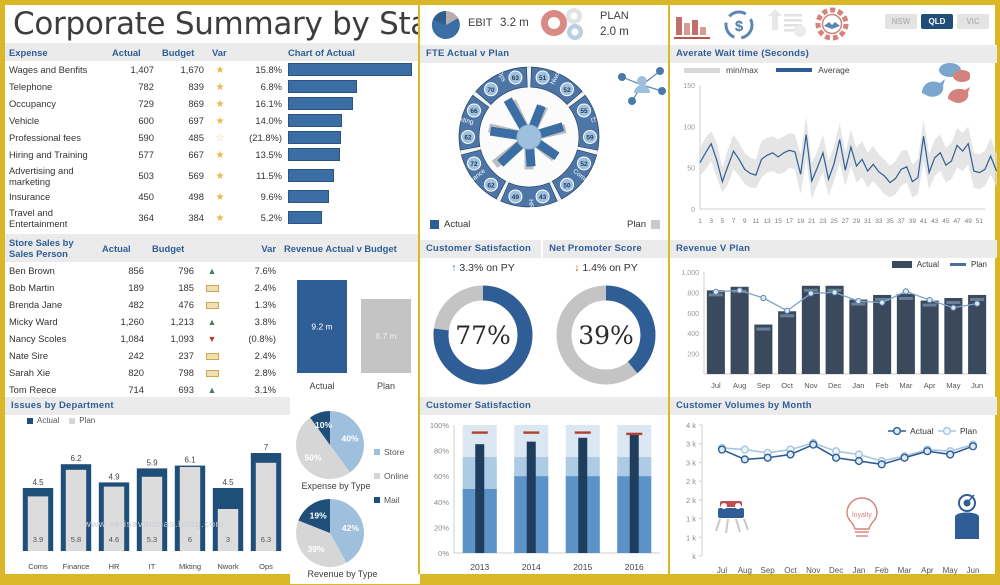  What do you see at coordinates (590, 138) in the screenshot?
I see `svg-text: 59` at bounding box center [590, 138].